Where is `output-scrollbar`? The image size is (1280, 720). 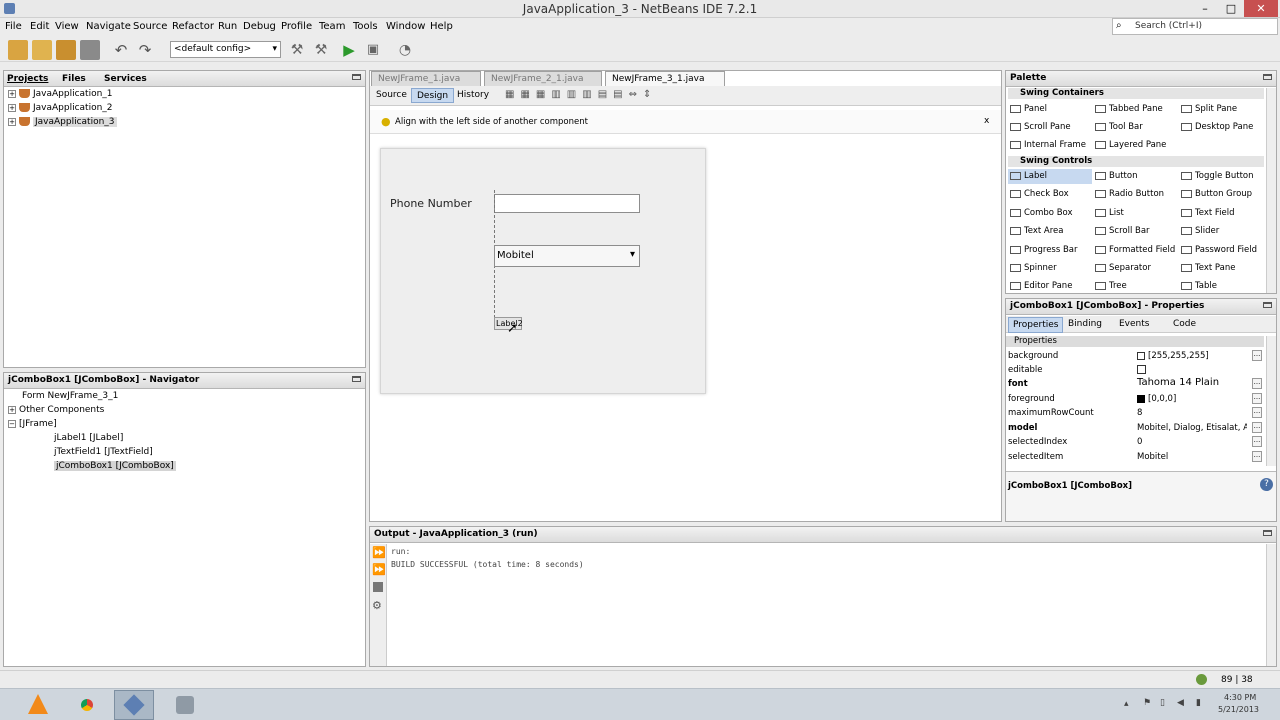 output-scrollbar is located at coordinates (1271, 605).